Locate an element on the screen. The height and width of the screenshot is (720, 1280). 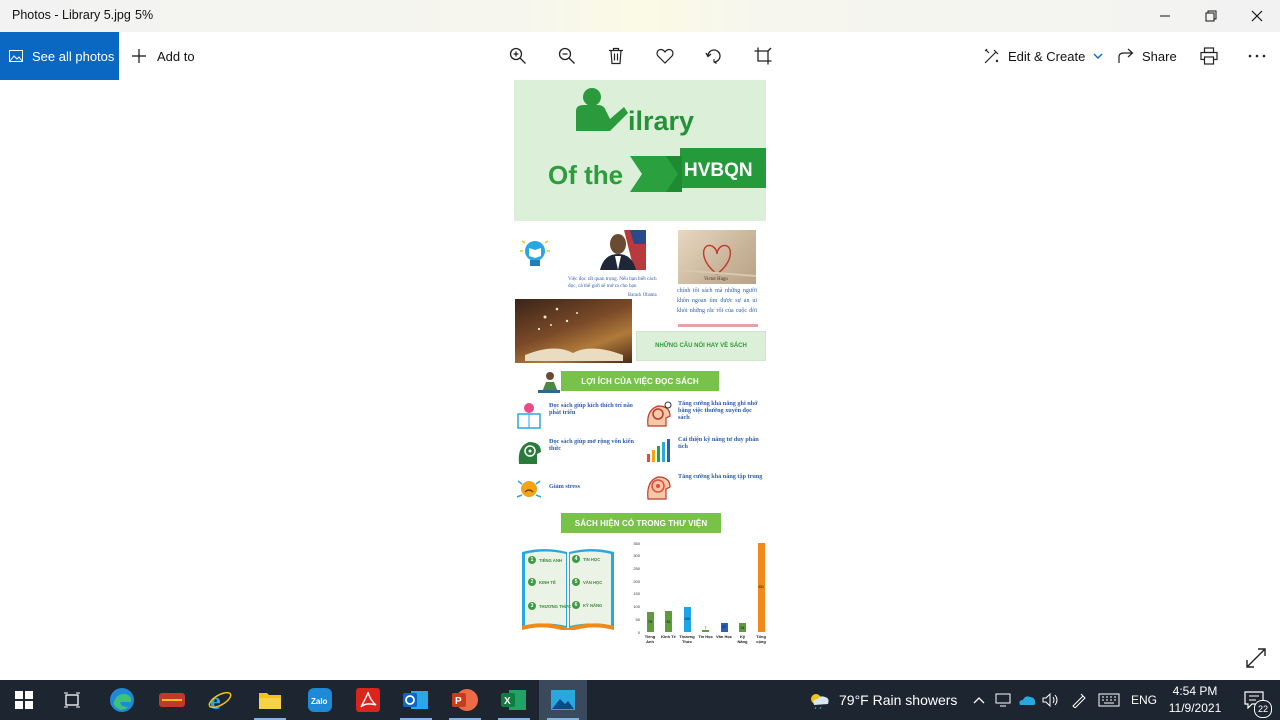
x-category-label: Kỹ Năng is located at coordinates (742, 639).